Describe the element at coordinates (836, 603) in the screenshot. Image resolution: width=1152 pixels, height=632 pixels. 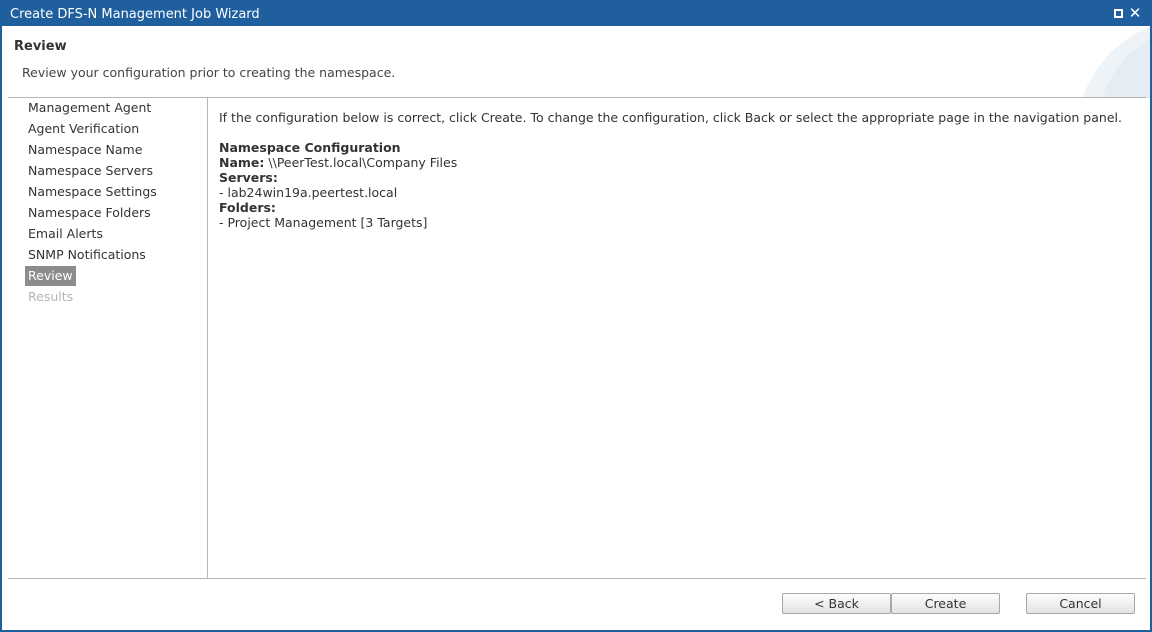
I see `back-button: < Back` at that location.